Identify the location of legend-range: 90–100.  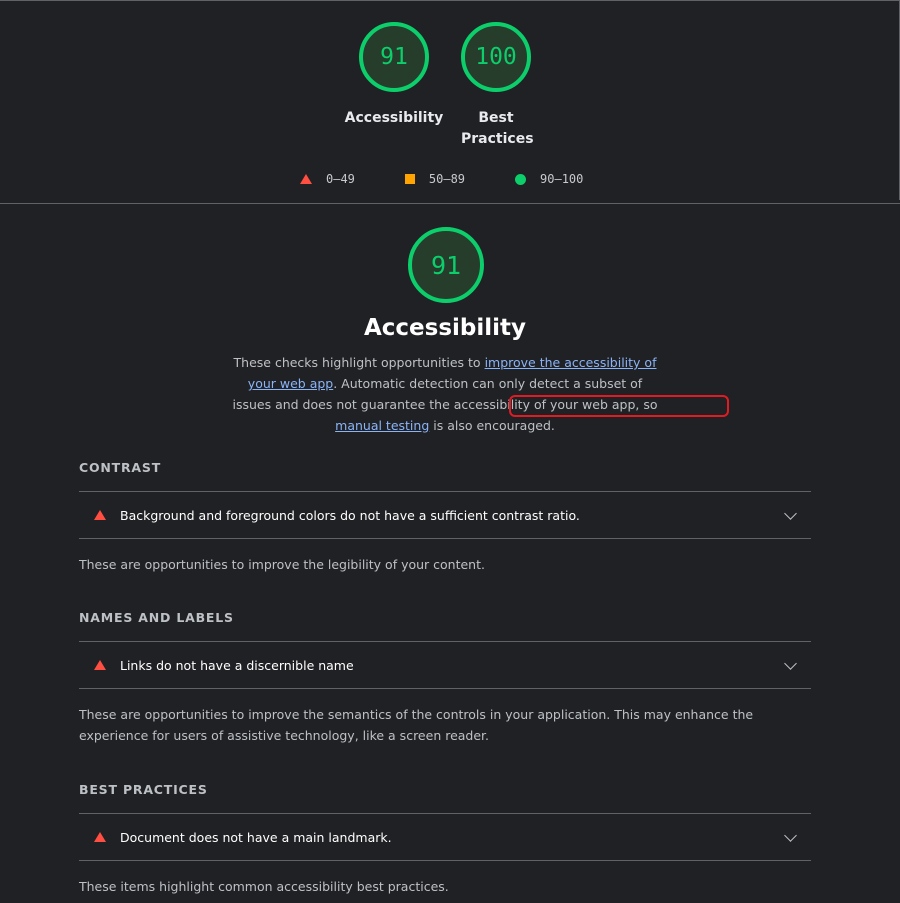
(562, 179).